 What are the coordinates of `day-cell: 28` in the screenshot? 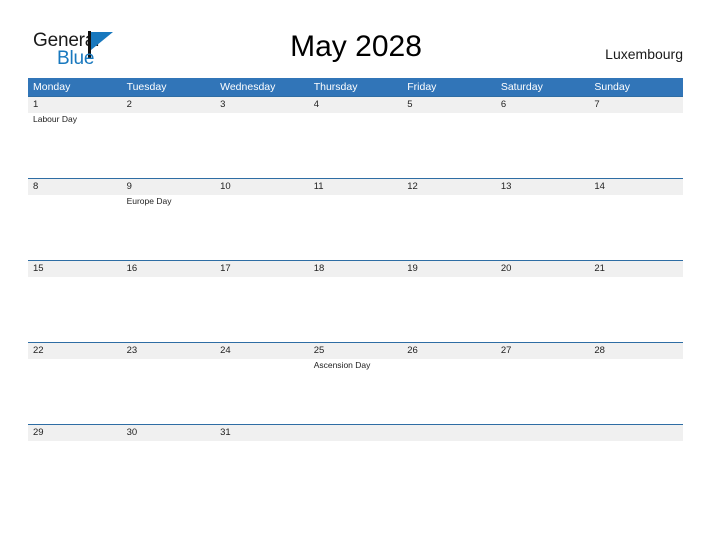 It's located at (636, 383).